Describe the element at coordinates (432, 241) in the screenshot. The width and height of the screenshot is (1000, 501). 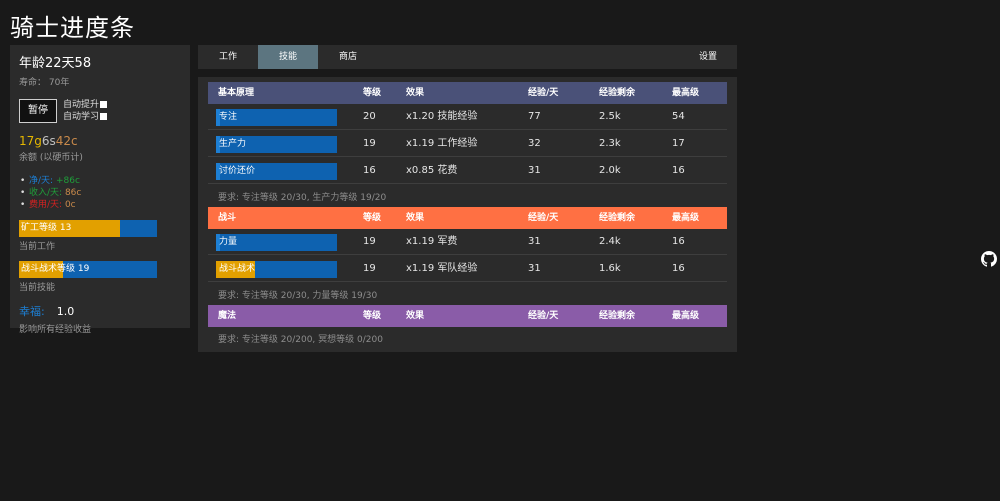
I see `skill-effect: x1.19 军费` at that location.